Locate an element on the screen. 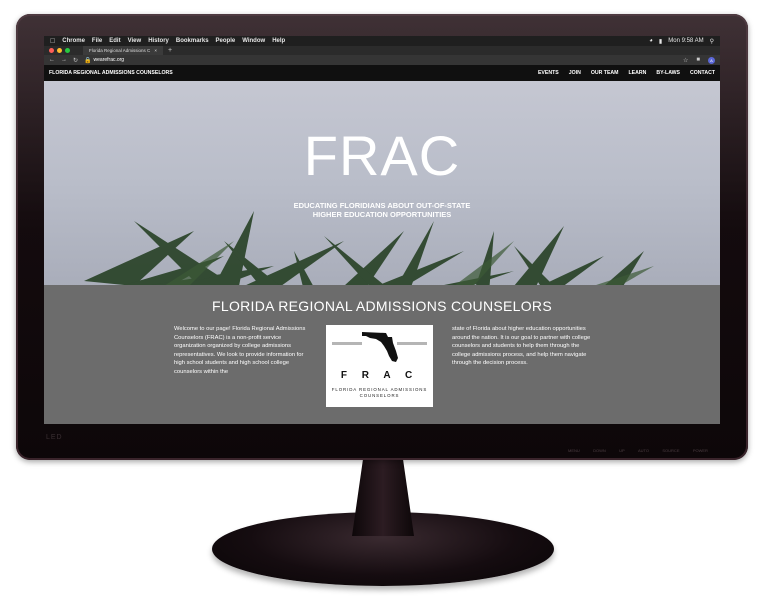 This screenshot has height=600, width=763. lock-icon: 🔒 is located at coordinates (88, 60).